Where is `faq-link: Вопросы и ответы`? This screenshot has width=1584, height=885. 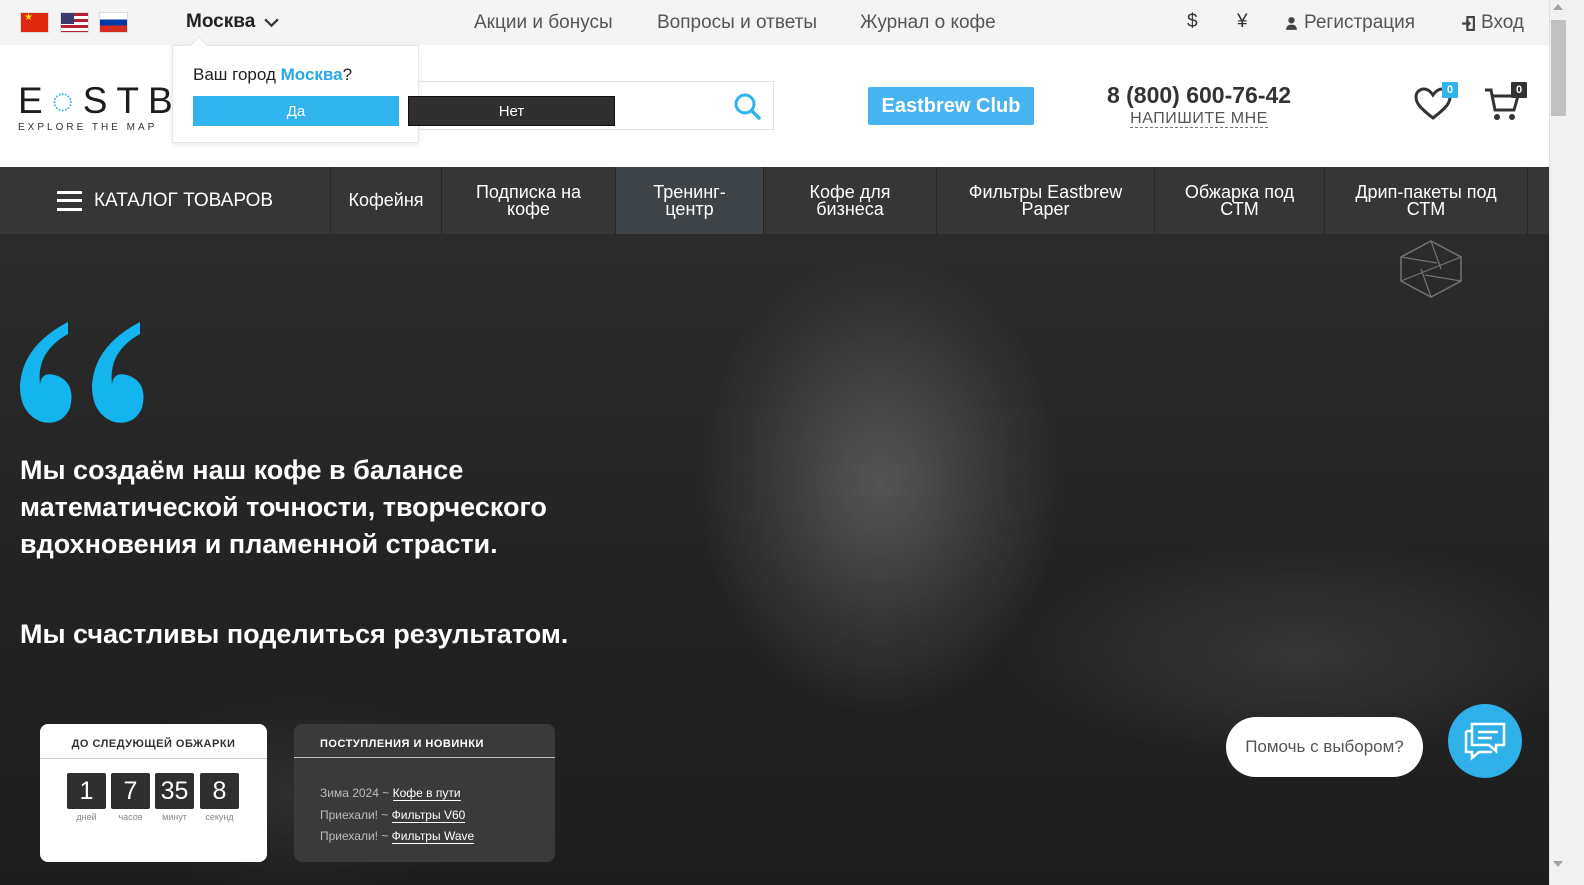 faq-link: Вопросы и ответы is located at coordinates (737, 23).